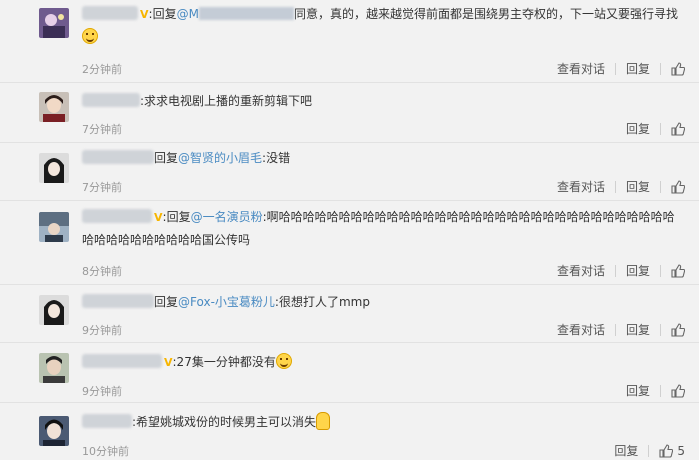  I want to click on comment-actions: 回复 5, so click(649, 450).